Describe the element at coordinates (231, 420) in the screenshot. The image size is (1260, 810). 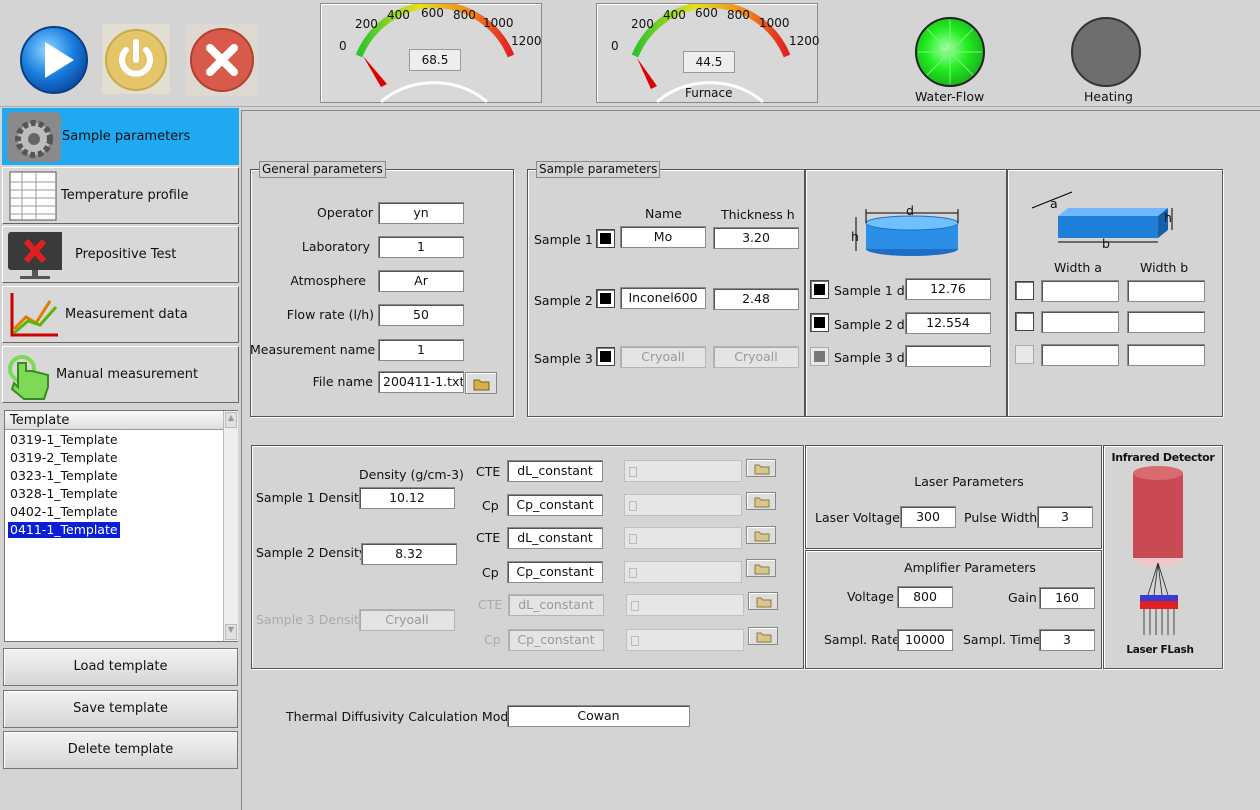
I see `scroll-up-arrow-icon: ▲` at that location.